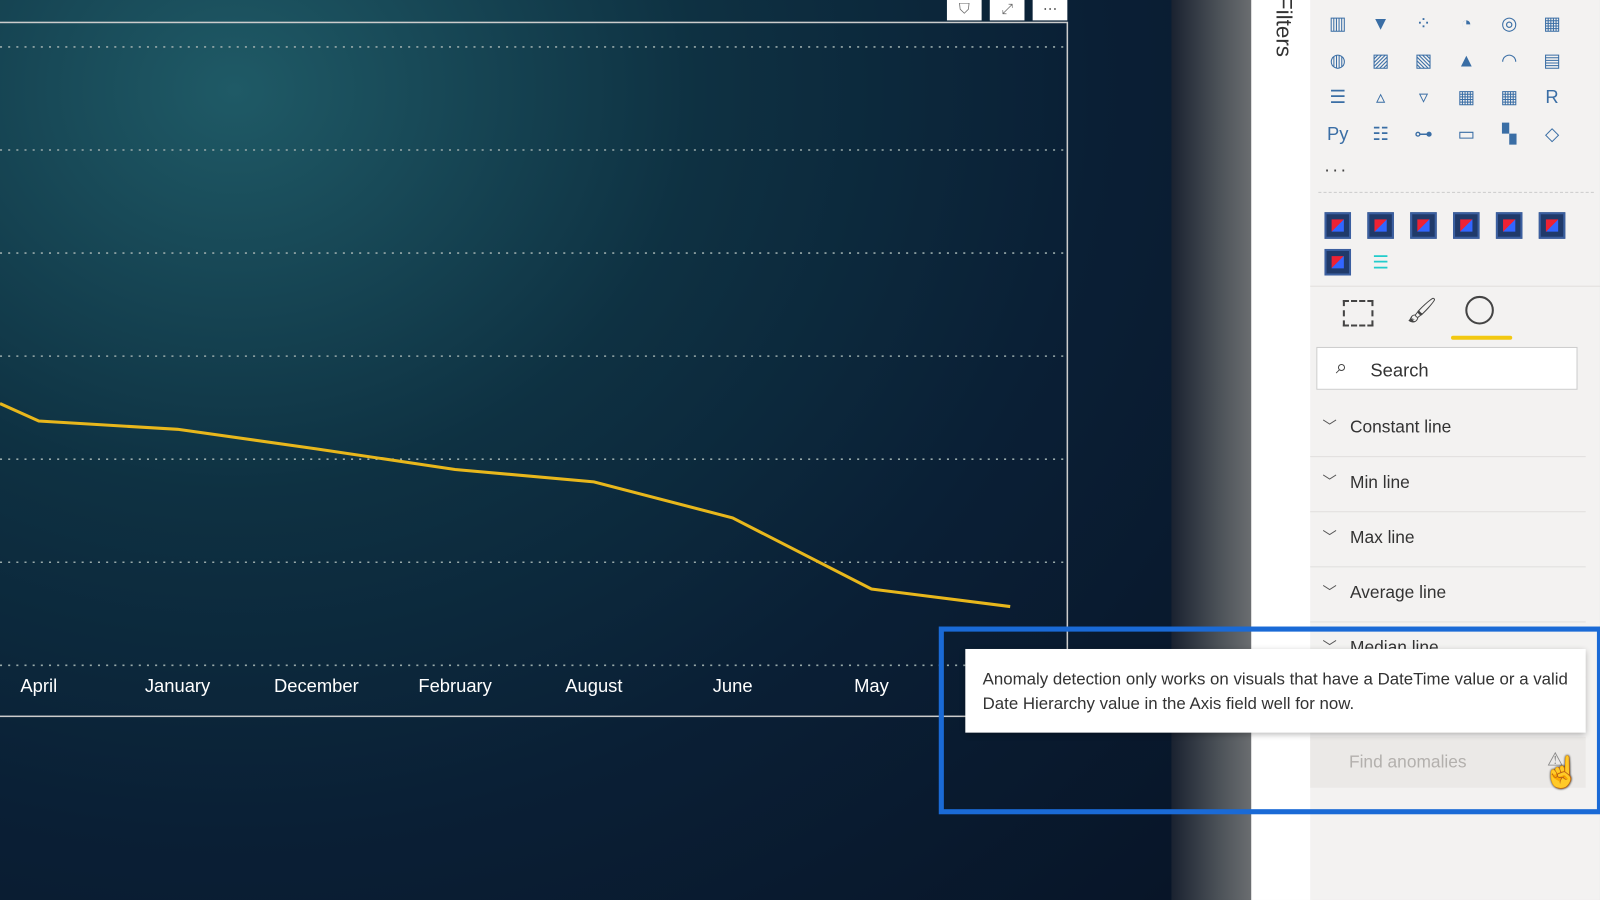 The width and height of the screenshot is (1600, 900). What do you see at coordinates (1447, 368) in the screenshot?
I see `search-input: ⌕ Search` at bounding box center [1447, 368].